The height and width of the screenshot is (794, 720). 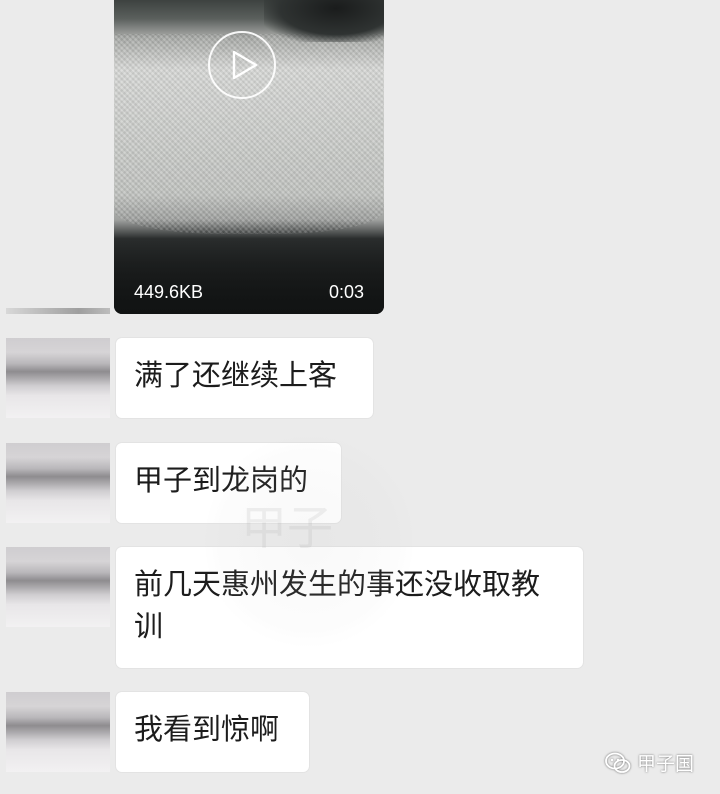 I want to click on wechat-icon, so click(x=618, y=763).